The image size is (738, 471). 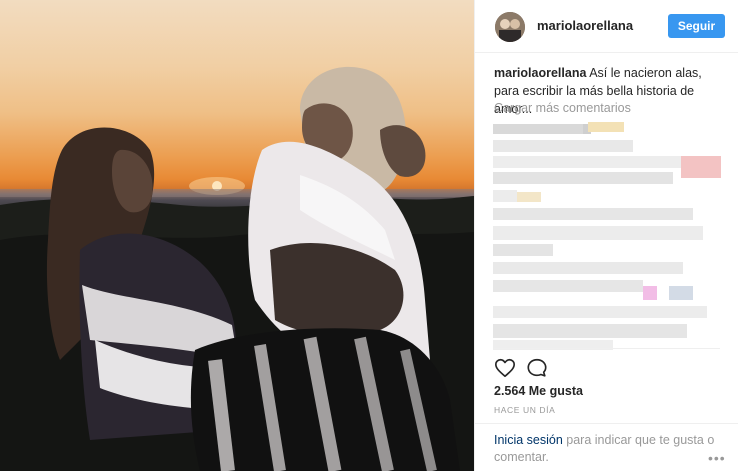 What do you see at coordinates (717, 458) in the screenshot?
I see `more-options-icon: •••` at bounding box center [717, 458].